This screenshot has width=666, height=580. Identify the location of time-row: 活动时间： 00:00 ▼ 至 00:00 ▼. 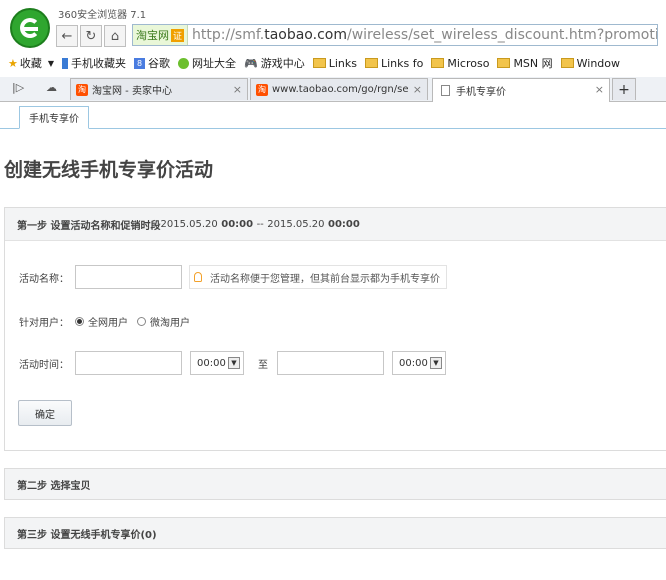
(232, 363).